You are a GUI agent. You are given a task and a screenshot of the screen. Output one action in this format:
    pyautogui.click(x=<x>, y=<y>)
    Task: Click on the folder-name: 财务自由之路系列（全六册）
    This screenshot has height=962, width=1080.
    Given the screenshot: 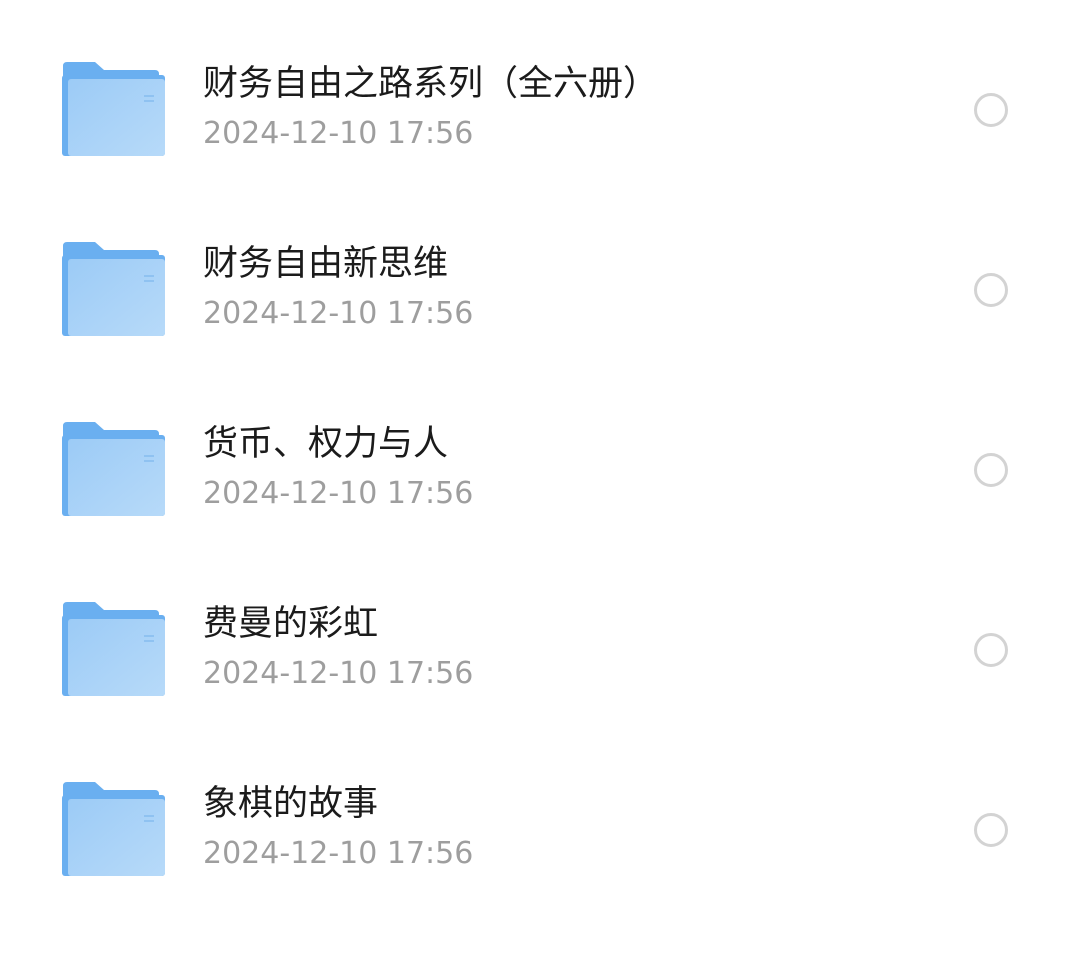 What is the action you would take?
    pyautogui.click(x=431, y=84)
    